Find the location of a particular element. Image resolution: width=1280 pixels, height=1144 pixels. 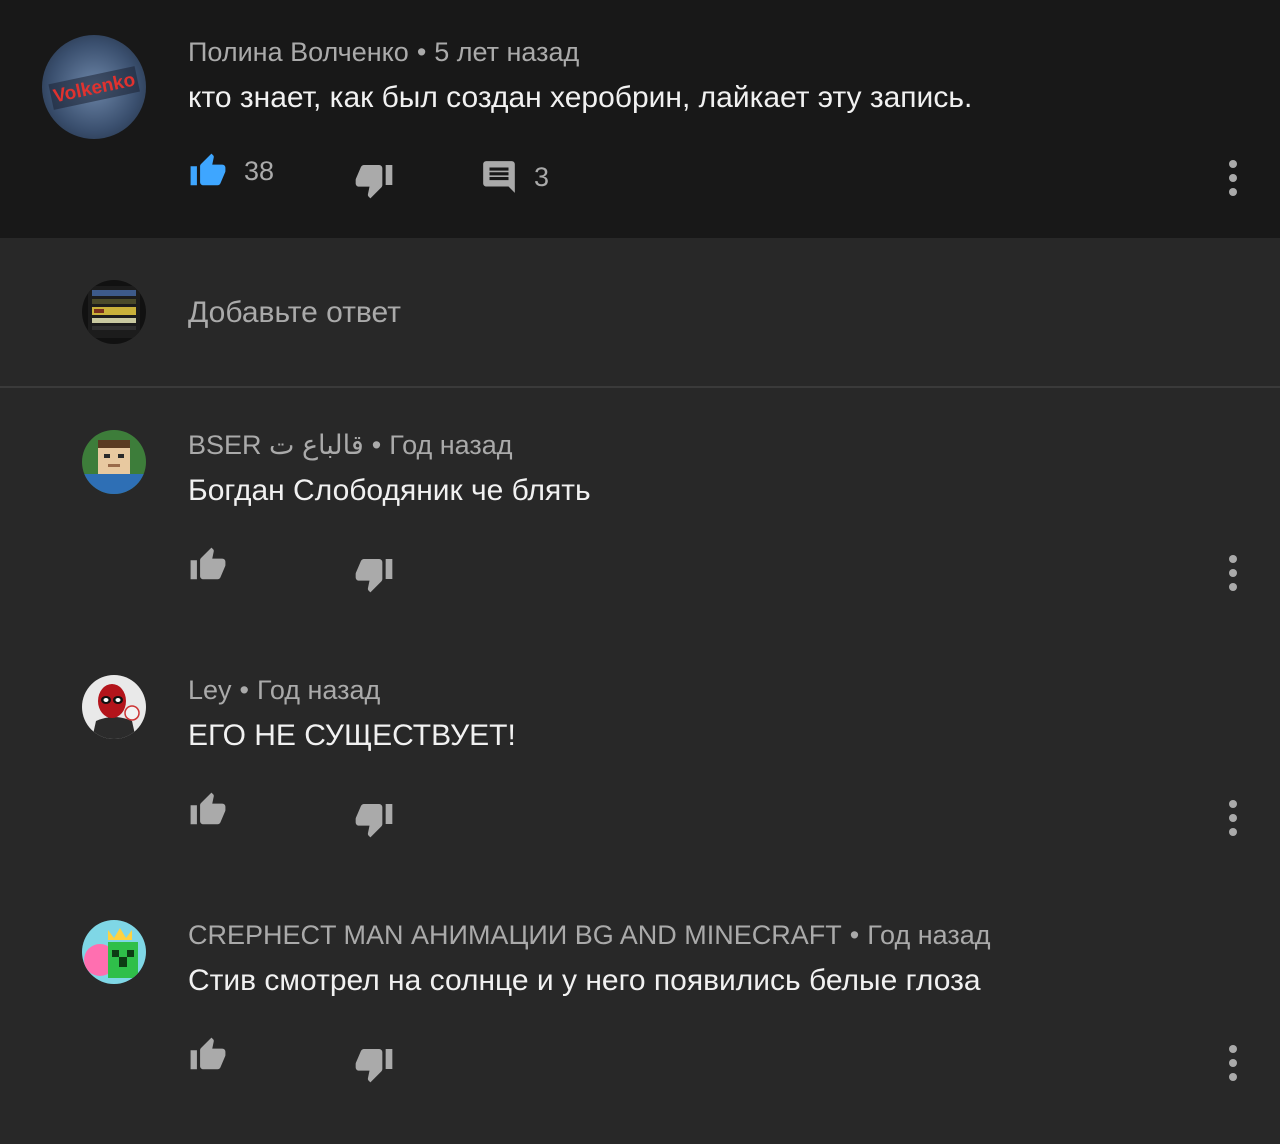

current-user-avatar is located at coordinates (114, 312).